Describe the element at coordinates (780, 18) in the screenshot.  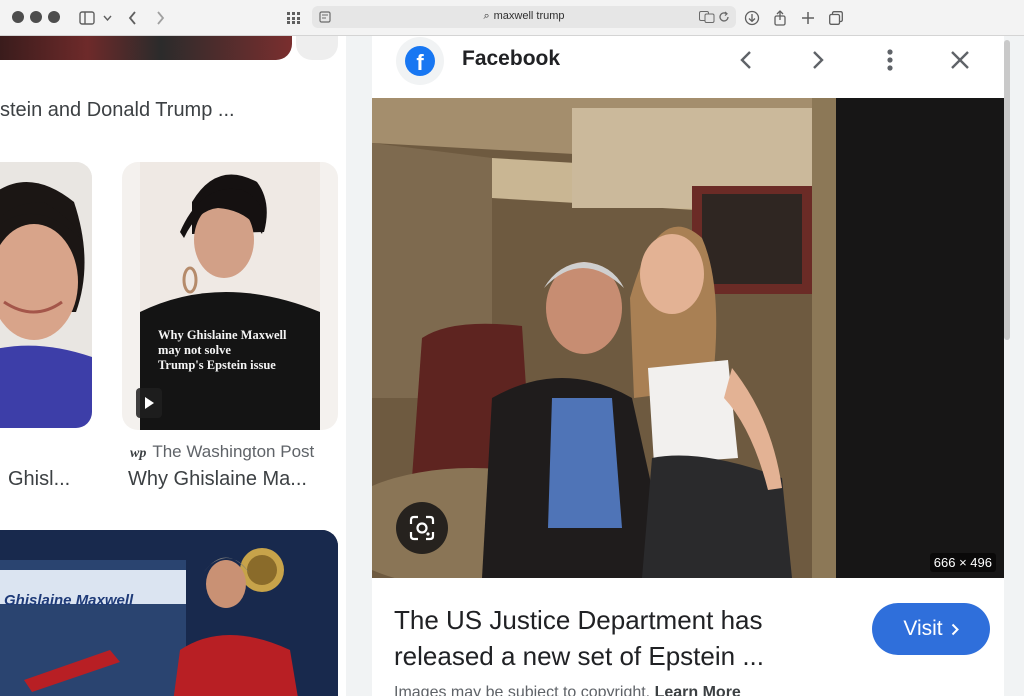
I see `share-icon` at that location.